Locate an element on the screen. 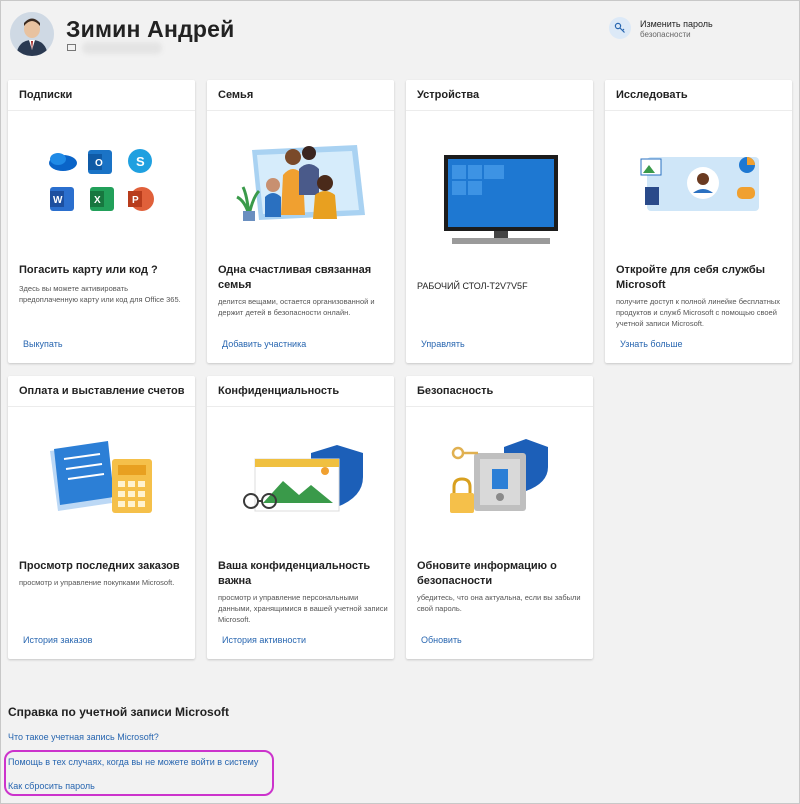 The height and width of the screenshot is (804, 800). onedrive-icon is located at coordinates (63, 162).